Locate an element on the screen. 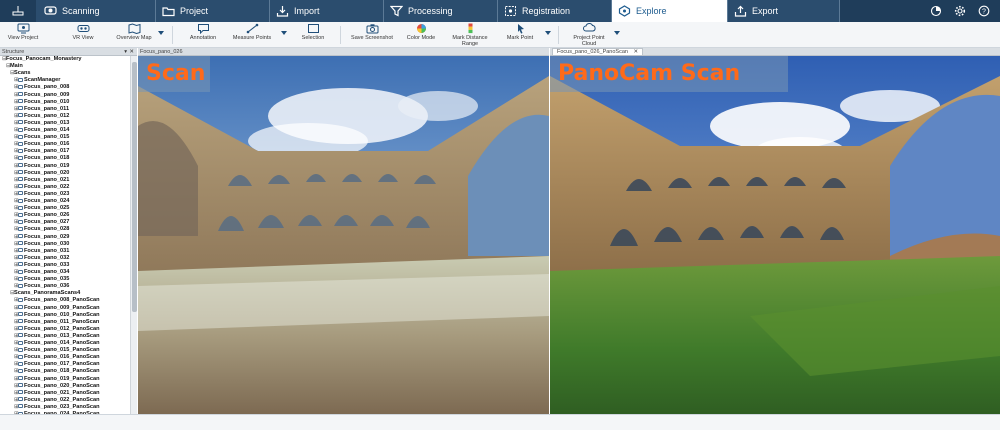 This screenshot has height=430, width=1000. help-icon: ? is located at coordinates (984, 11).